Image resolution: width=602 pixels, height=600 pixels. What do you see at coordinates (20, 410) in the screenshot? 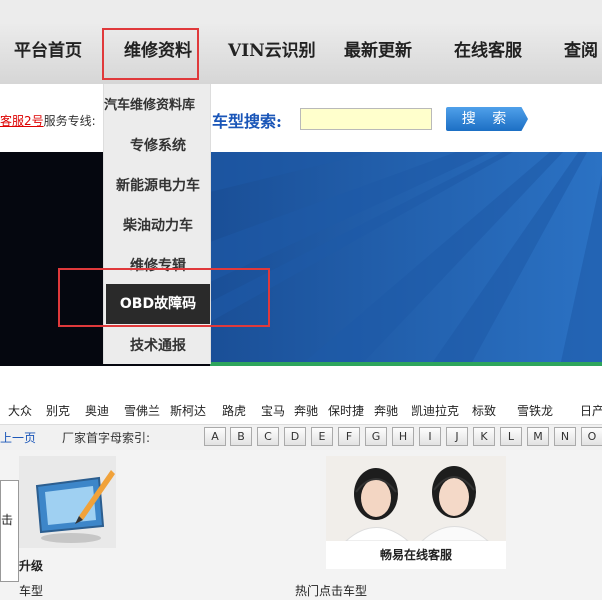
I see `brand-link: 大众` at bounding box center [20, 410].